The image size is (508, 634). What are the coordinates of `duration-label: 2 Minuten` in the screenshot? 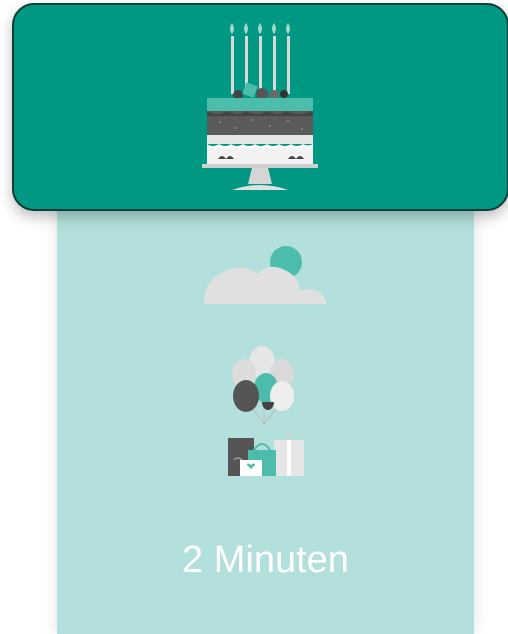 It's located at (265, 560).